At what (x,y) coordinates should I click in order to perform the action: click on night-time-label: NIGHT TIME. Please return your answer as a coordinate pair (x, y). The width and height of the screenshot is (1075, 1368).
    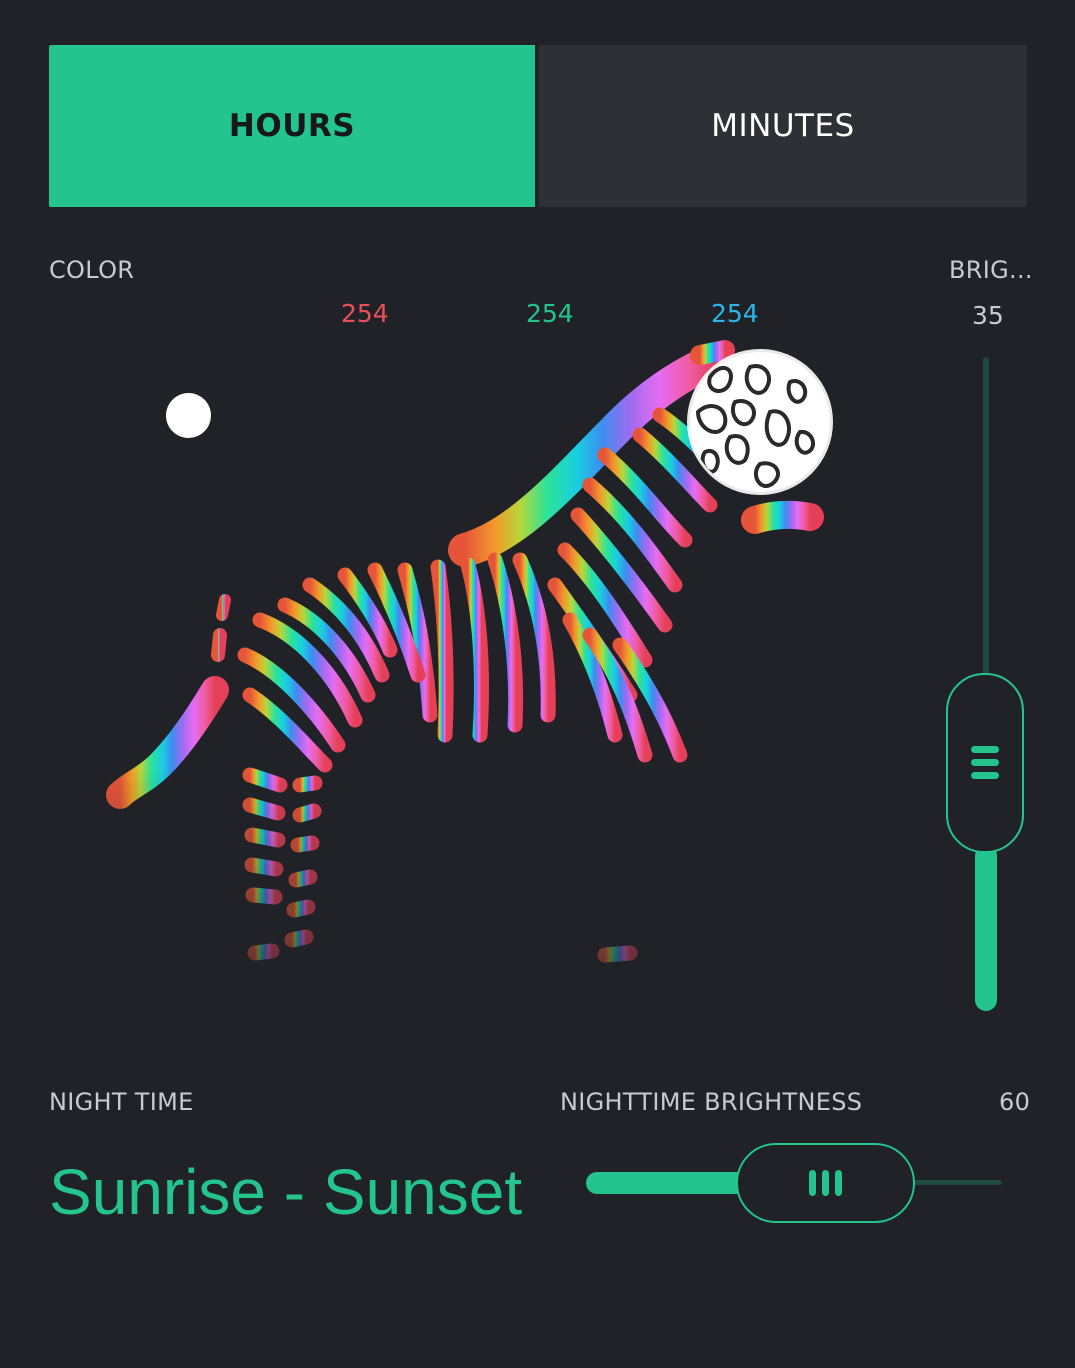
    Looking at the image, I should click on (121, 1102).